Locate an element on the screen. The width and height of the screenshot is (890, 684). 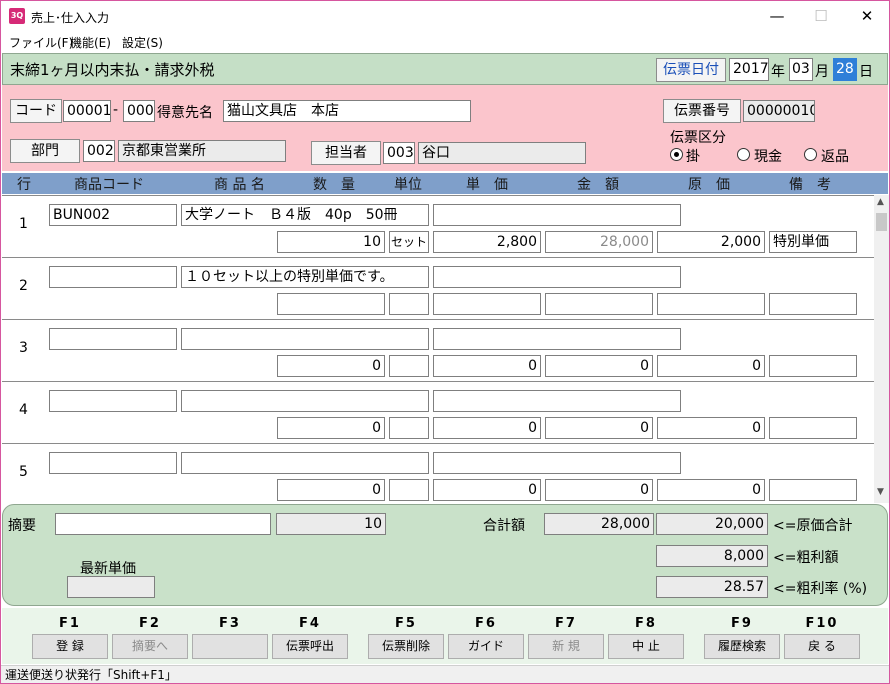
radio-credit is located at coordinates (676, 154).